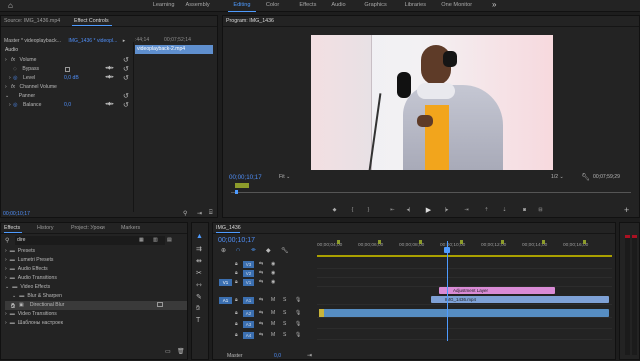 The width and height of the screenshot is (640, 361). Describe the element at coordinates (334, 210) in the screenshot. I see `marker-icon: ◆` at that location.